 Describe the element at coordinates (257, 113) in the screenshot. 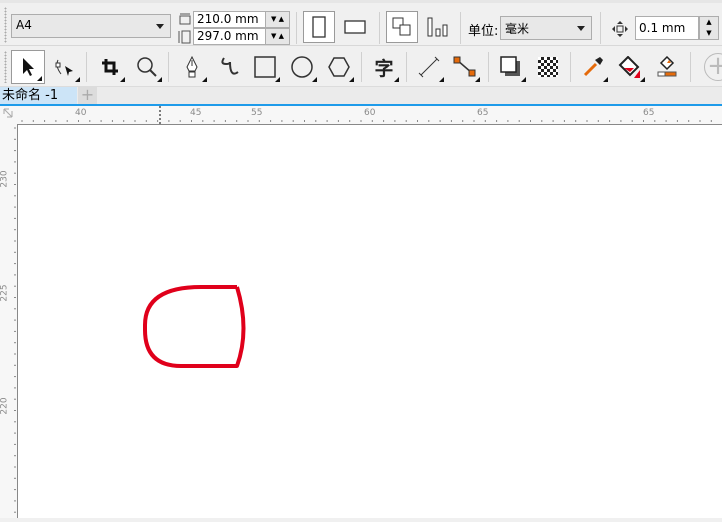

I see `ruler-label: 55` at that location.